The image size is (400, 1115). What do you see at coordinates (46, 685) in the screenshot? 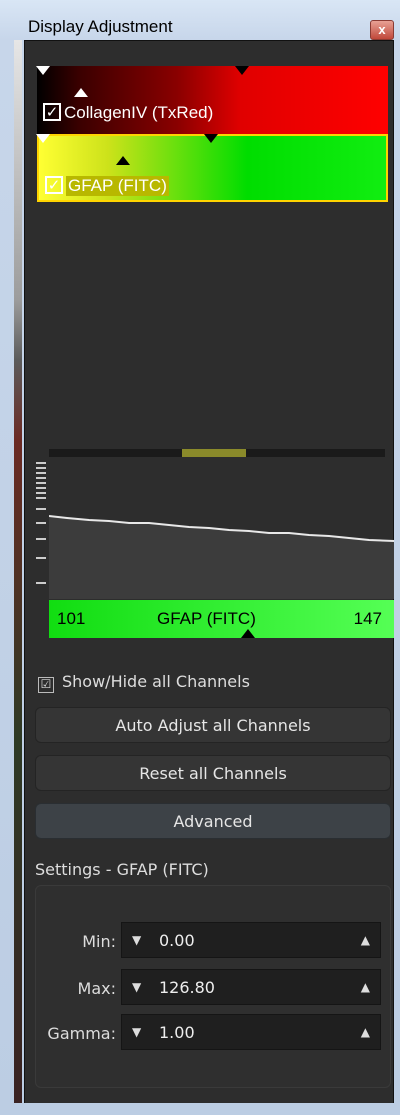
I see `checkbox-icon: ☑` at bounding box center [46, 685].